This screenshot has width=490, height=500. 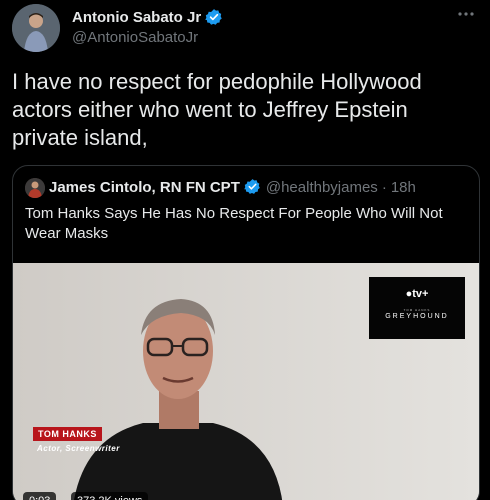 I want to click on quoted-author-name: James Cintolo, RN FN CPT, so click(x=144, y=187).